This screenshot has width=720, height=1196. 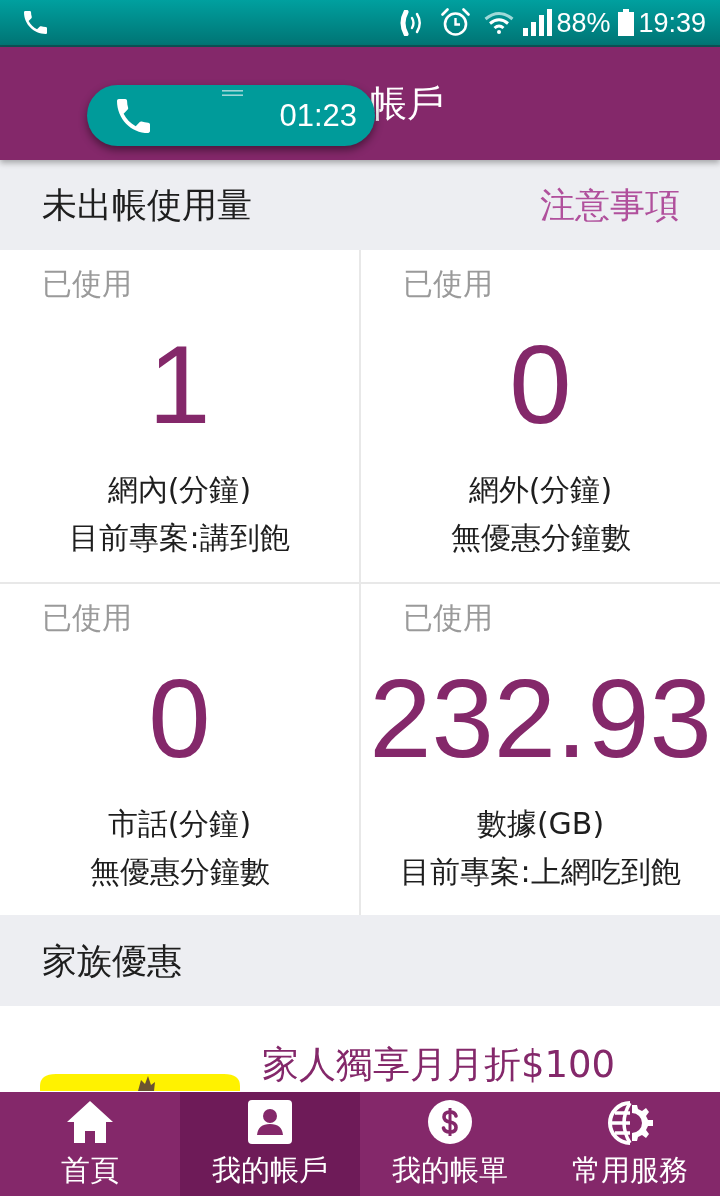 I want to click on home-icon, so click(x=90, y=1122).